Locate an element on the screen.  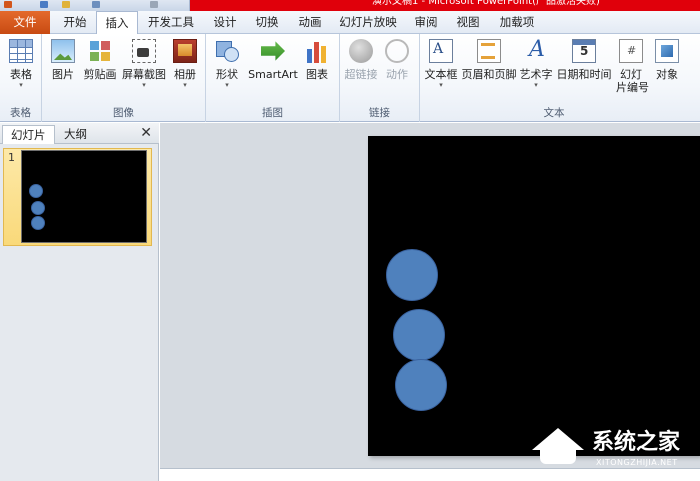
object-icon is located at coordinates (667, 51).